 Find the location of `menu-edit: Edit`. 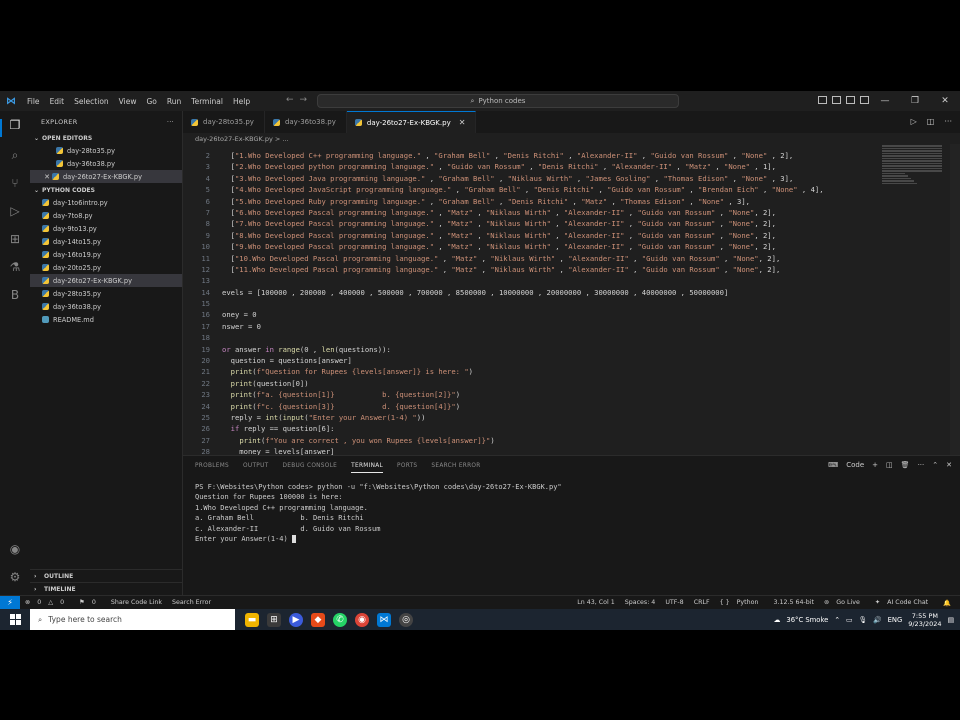

menu-edit: Edit is located at coordinates (57, 101).